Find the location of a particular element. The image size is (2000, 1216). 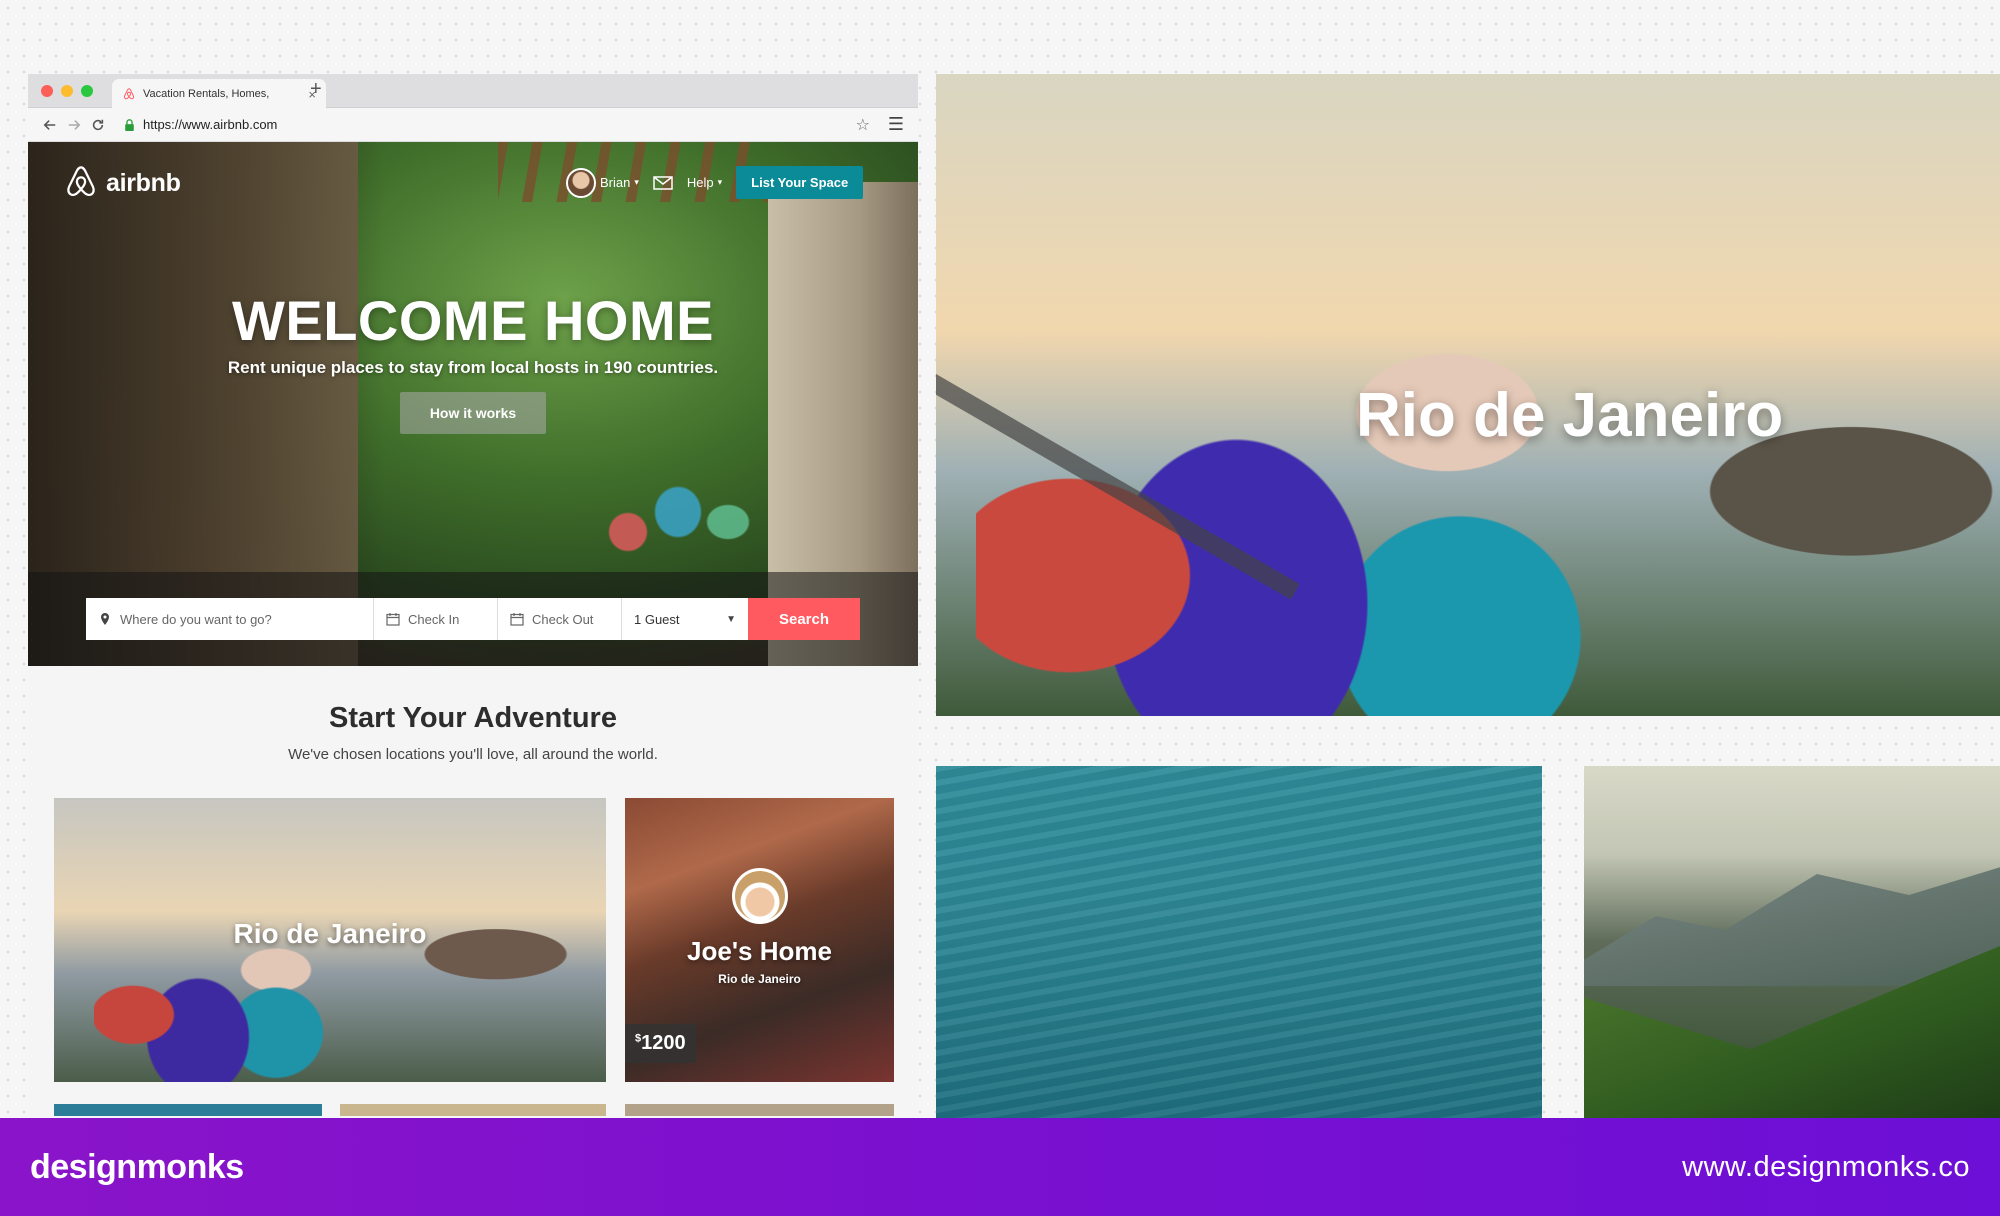

check-in-label: Check In is located at coordinates (434, 619).